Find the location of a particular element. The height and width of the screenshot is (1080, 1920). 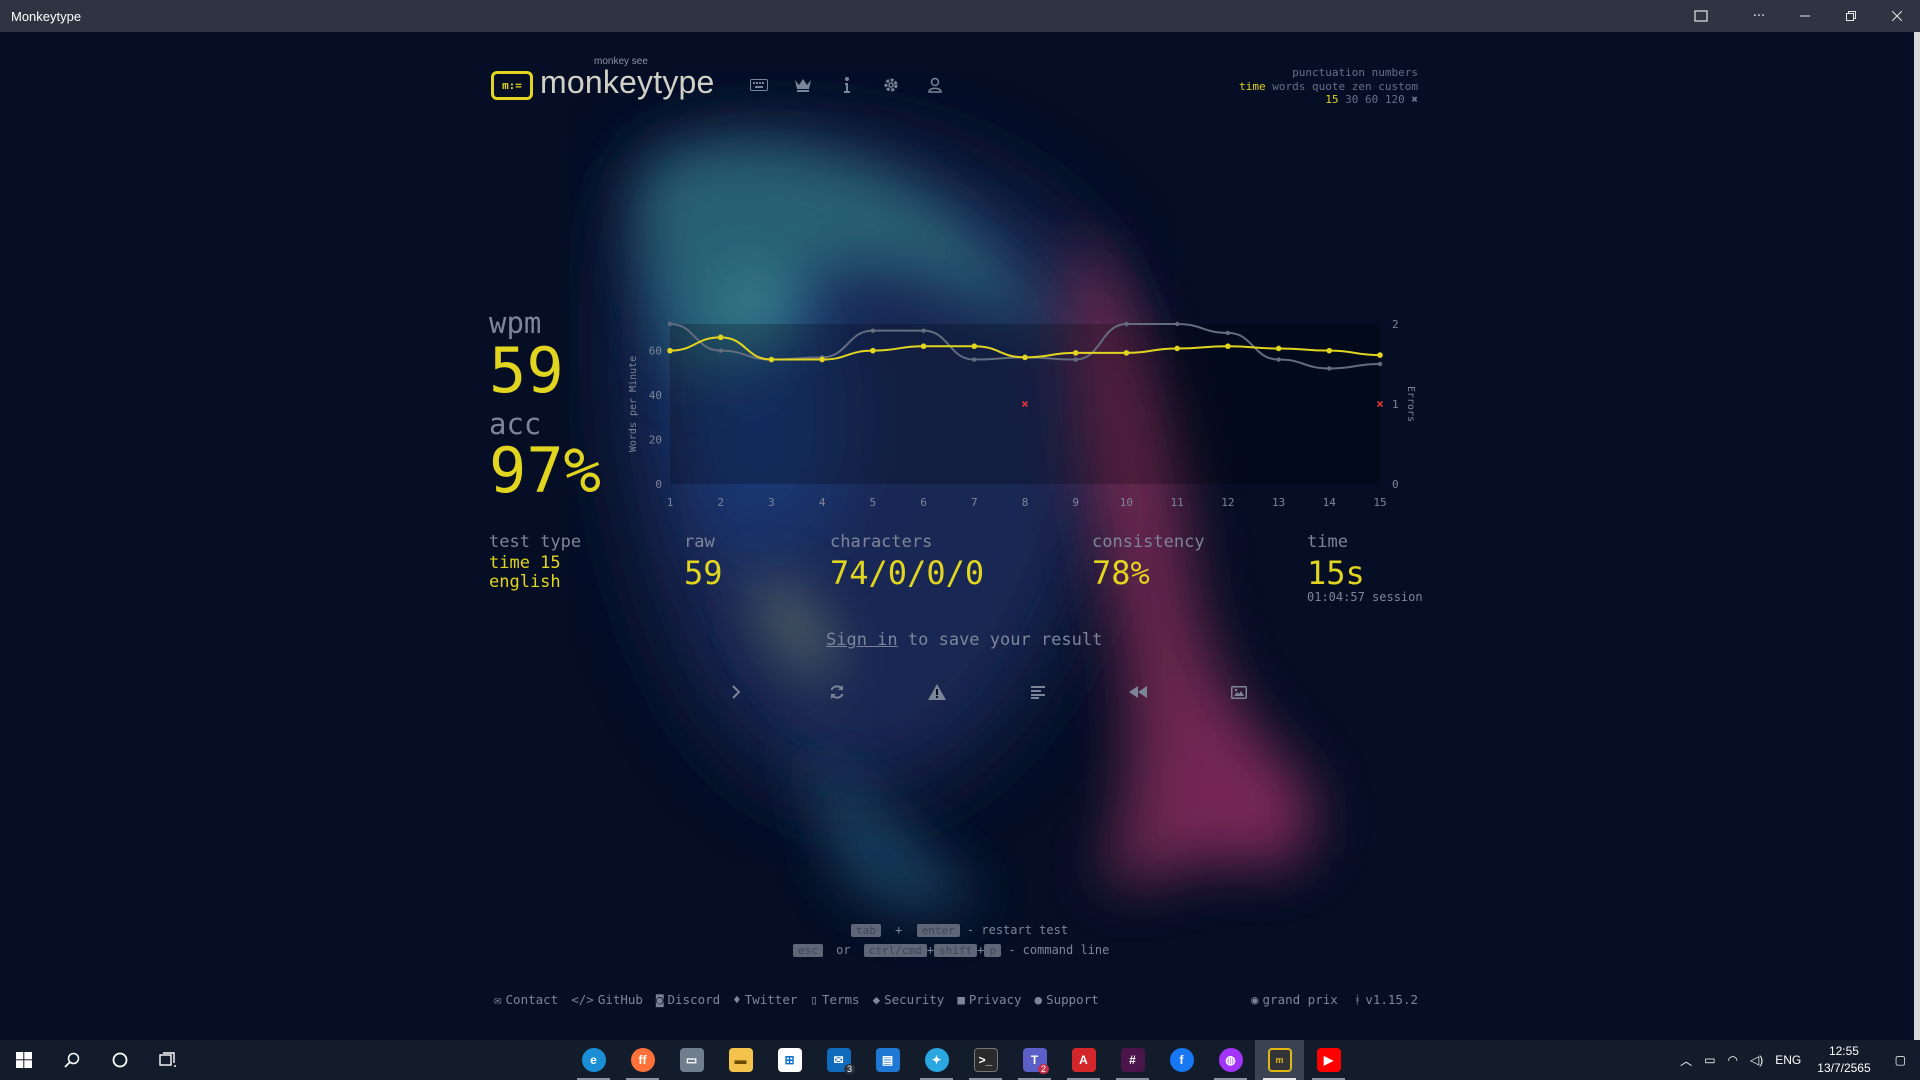

mode-time: time is located at coordinates (1252, 86).